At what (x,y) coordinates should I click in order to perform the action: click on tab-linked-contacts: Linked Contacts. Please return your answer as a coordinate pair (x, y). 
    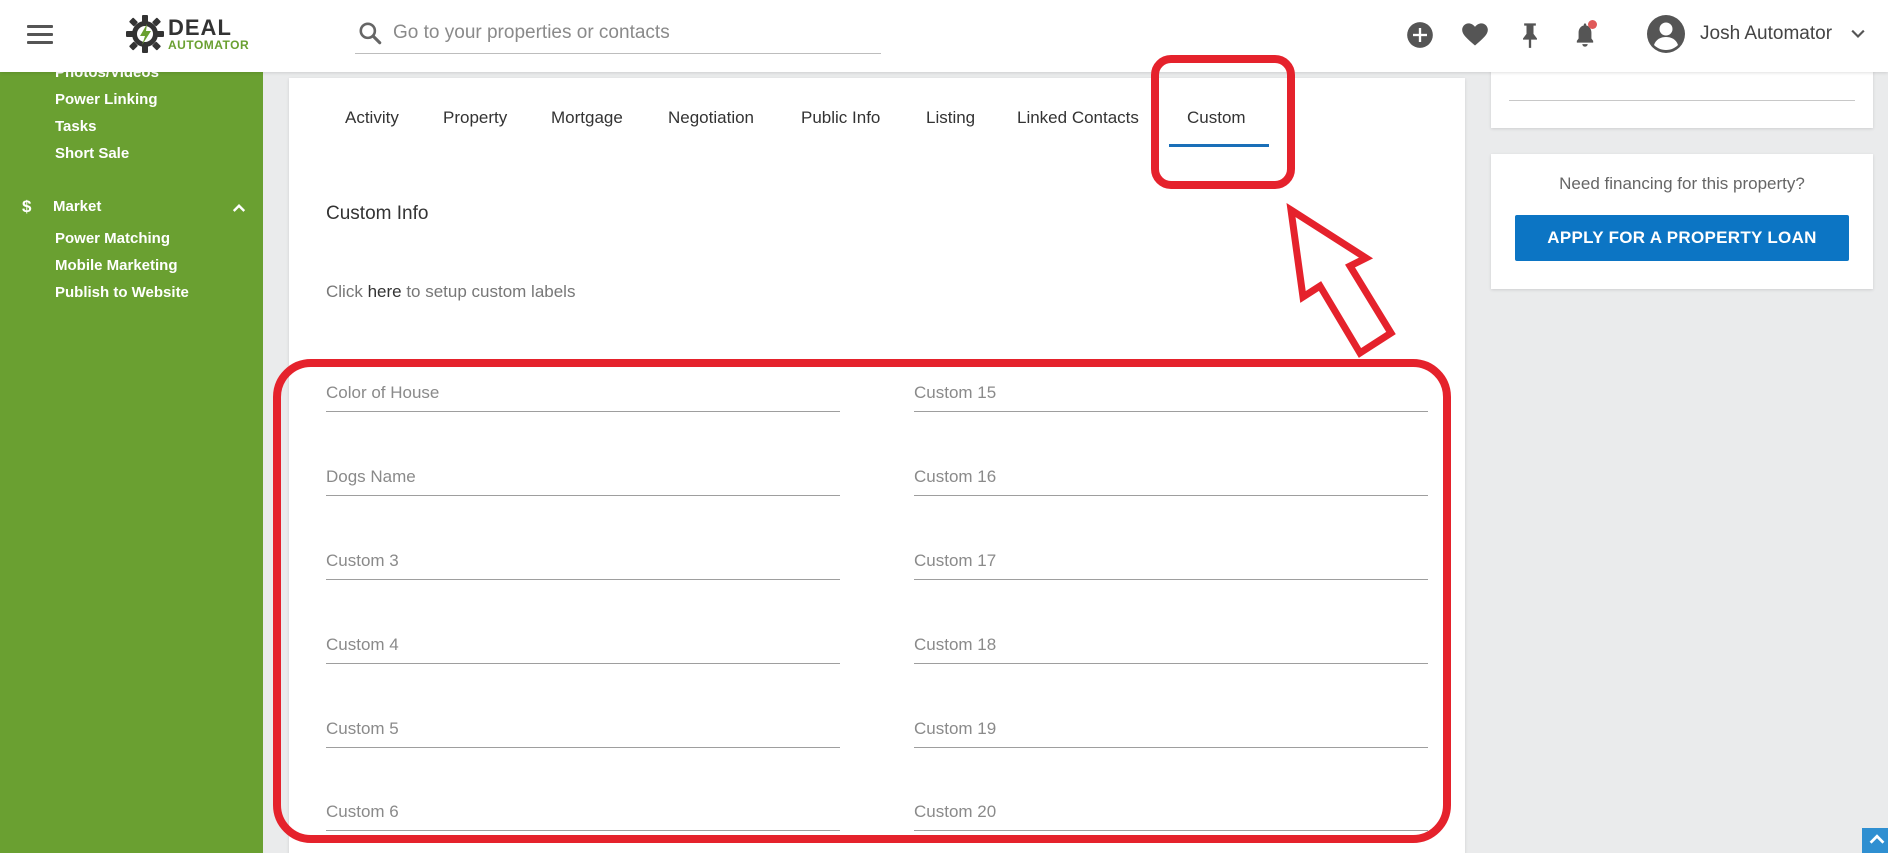
    Looking at the image, I should click on (1078, 118).